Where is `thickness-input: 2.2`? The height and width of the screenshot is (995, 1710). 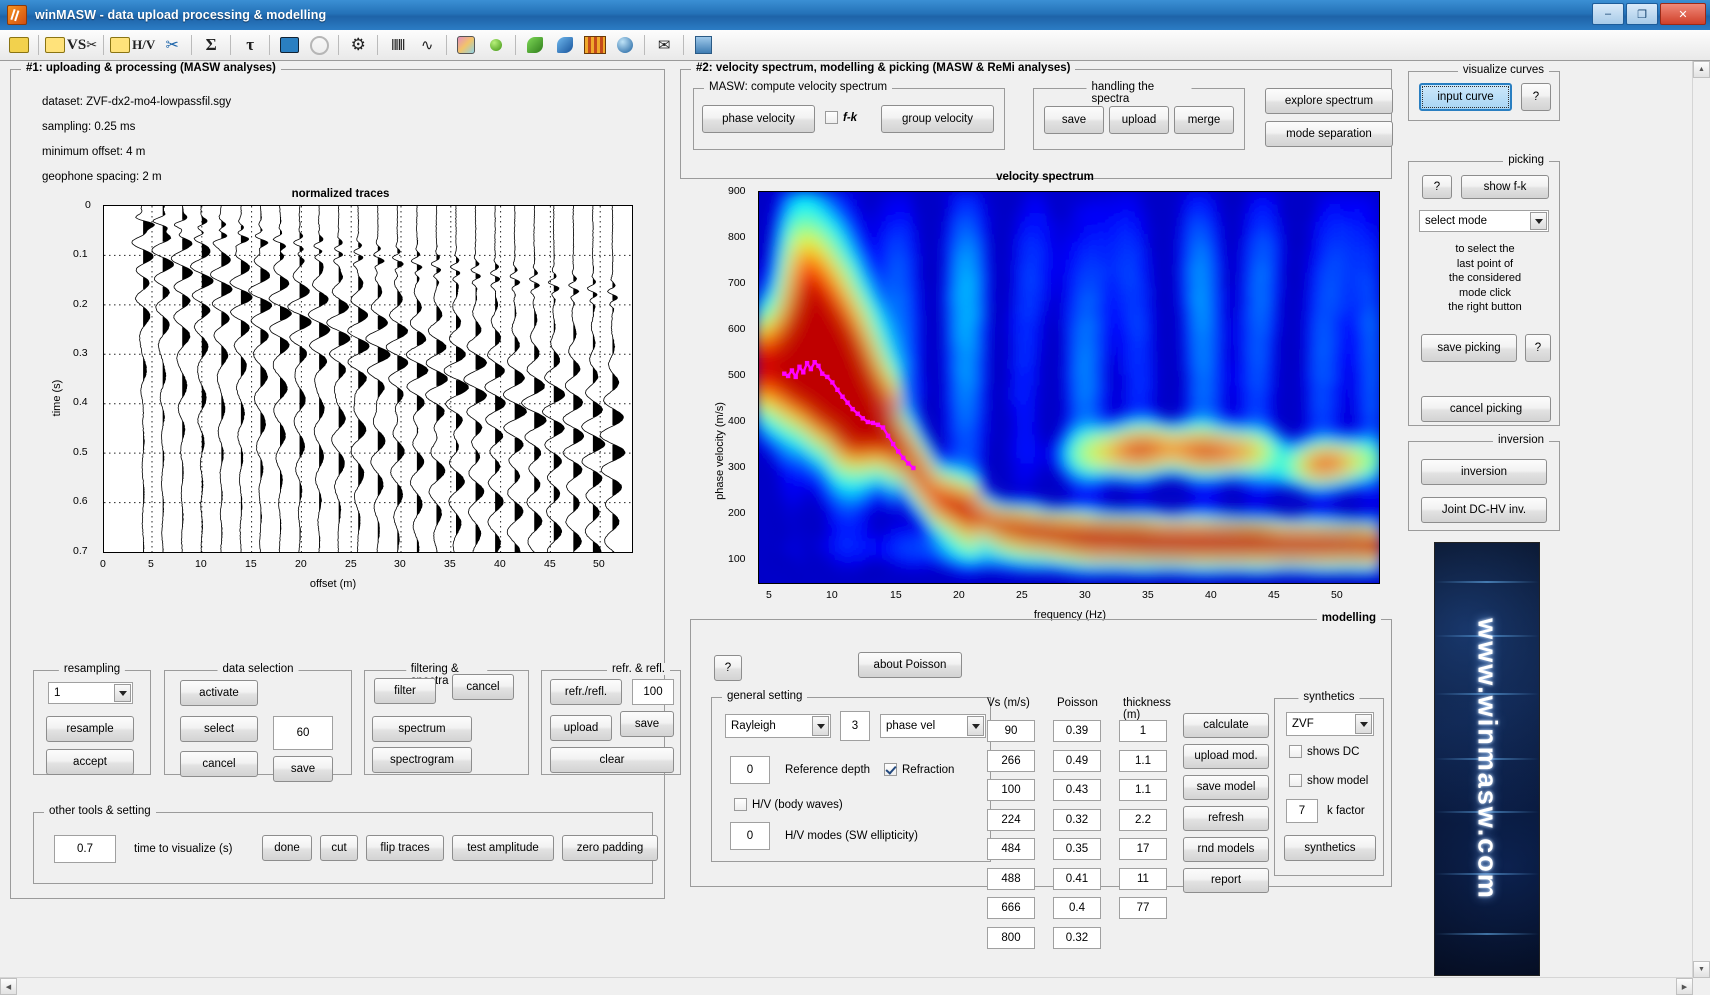 thickness-input: 2.2 is located at coordinates (1143, 819).